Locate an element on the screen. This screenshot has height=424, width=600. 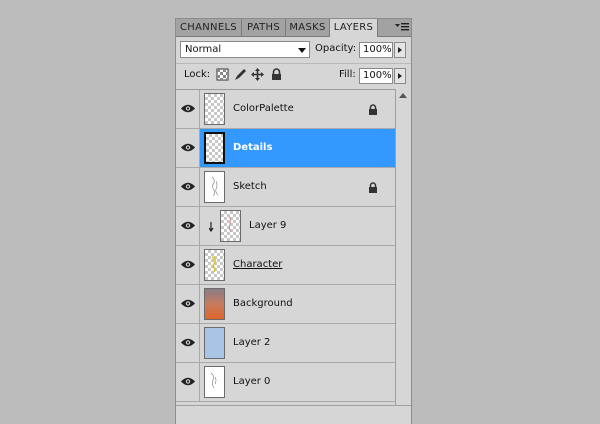
layer-row-details: Details is located at coordinates (285, 148).